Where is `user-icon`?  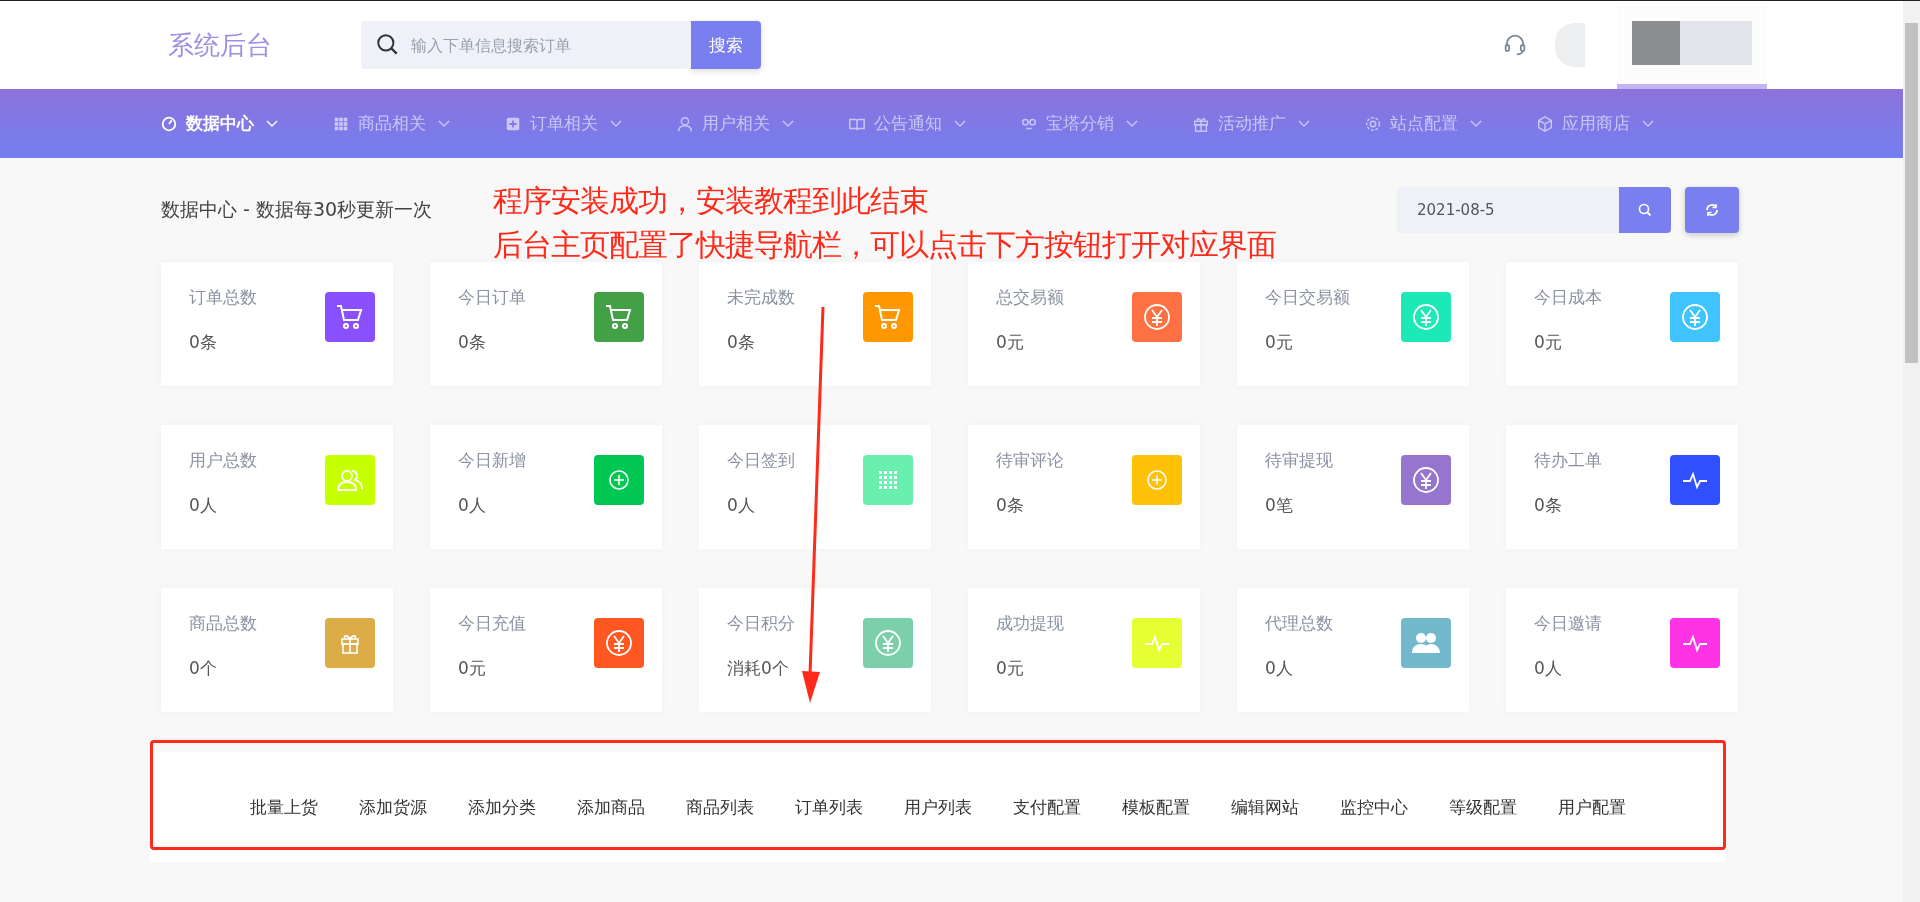
user-icon is located at coordinates (685, 123).